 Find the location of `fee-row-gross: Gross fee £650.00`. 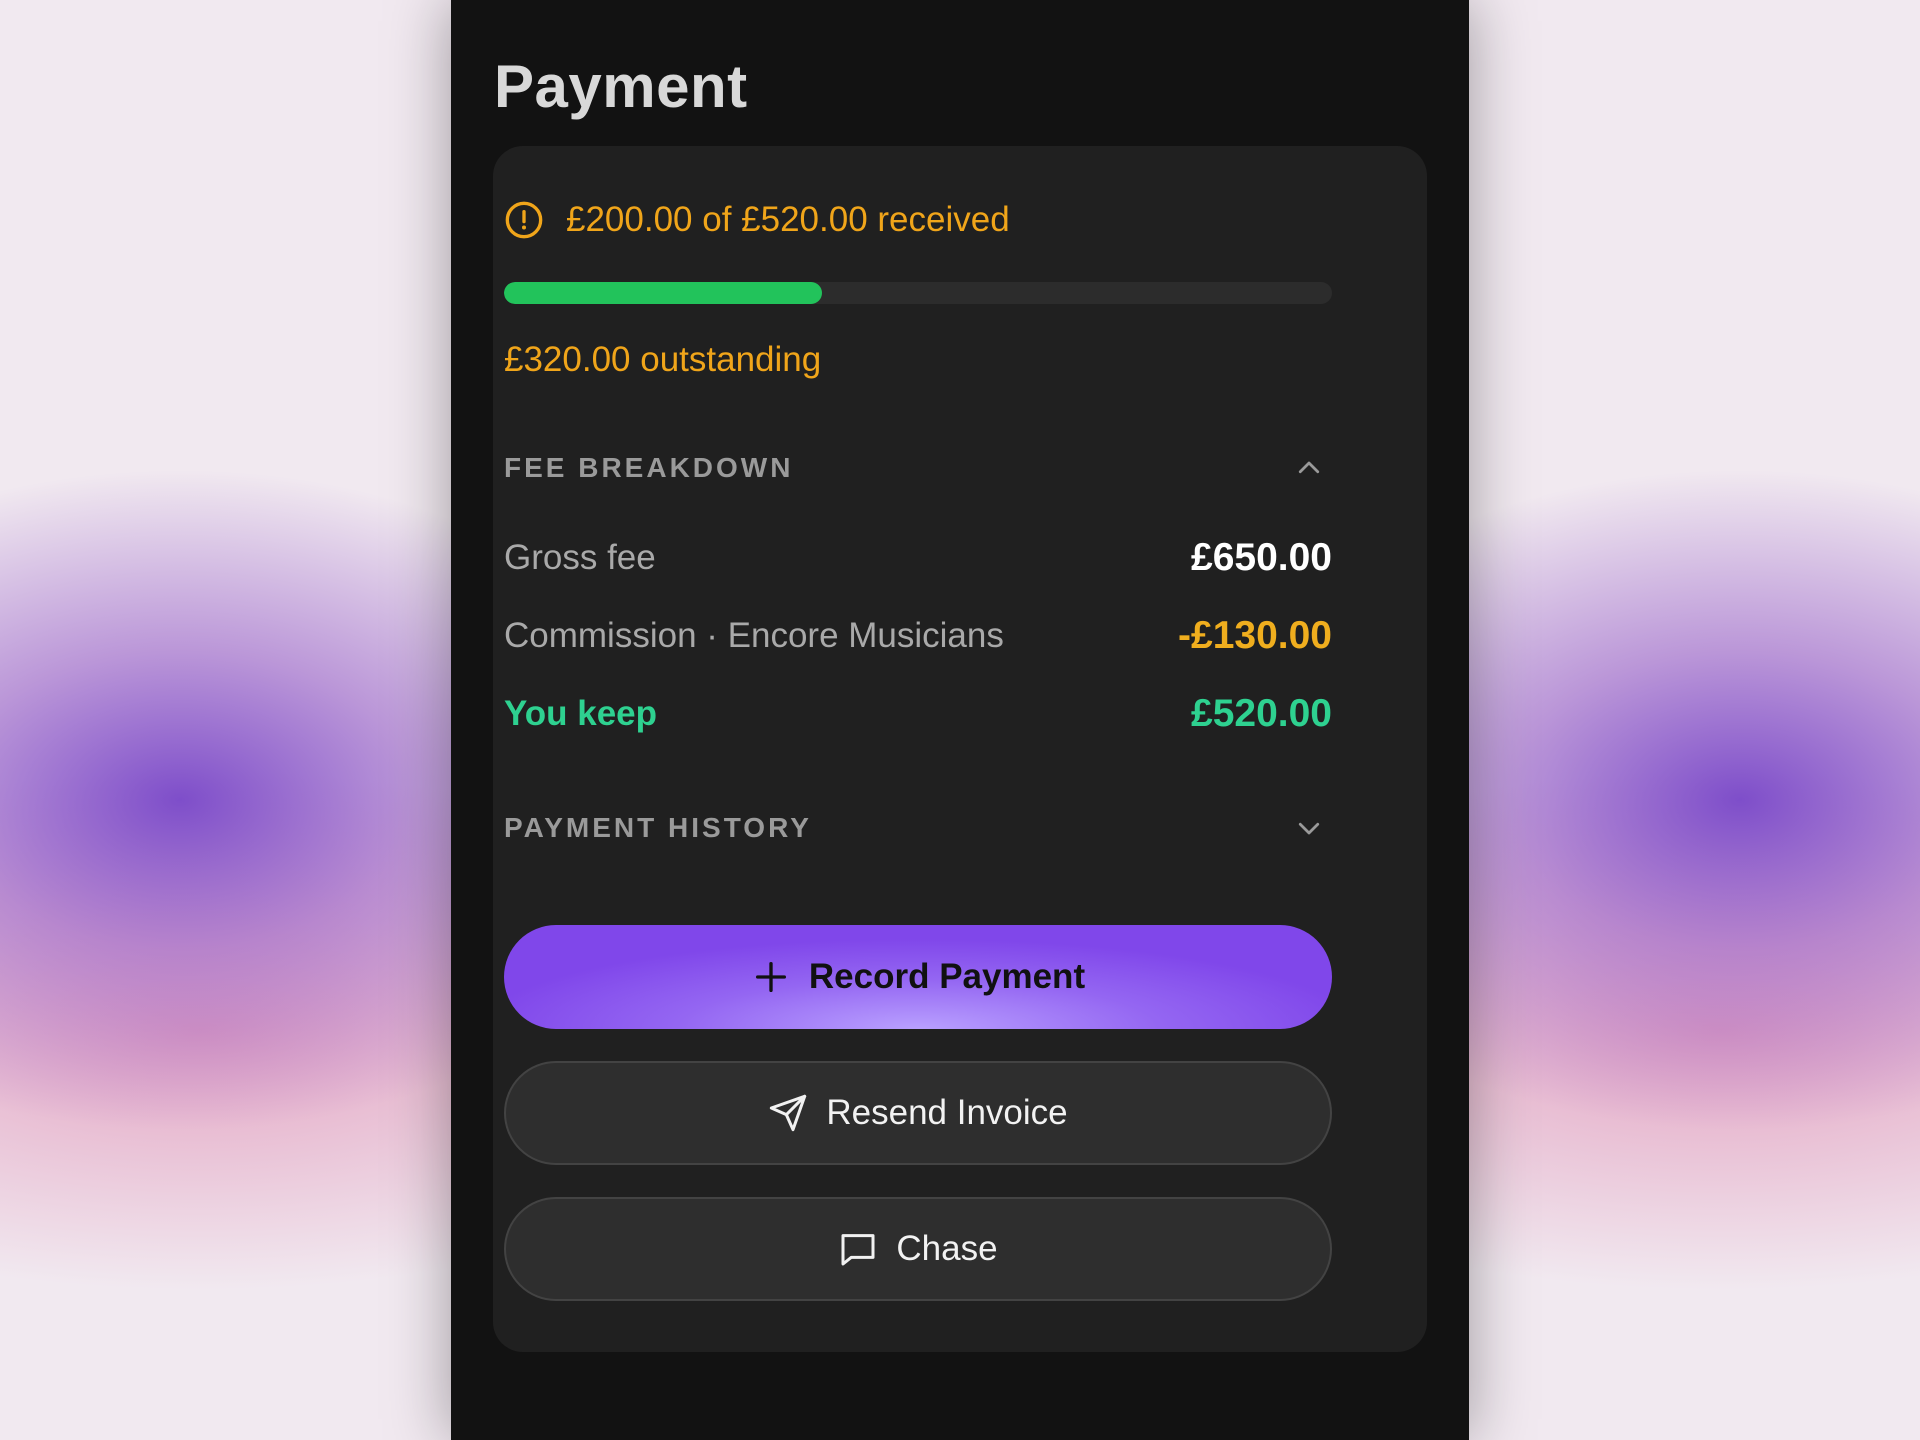

fee-row-gross: Gross fee £650.00 is located at coordinates (918, 558).